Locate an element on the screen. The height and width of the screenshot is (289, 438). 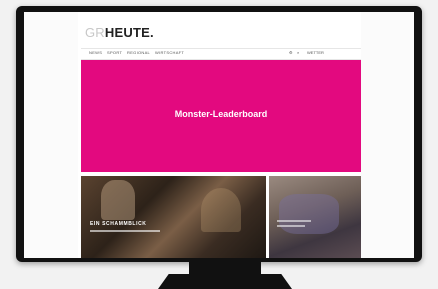
nav-item-regional: REGIONAL is located at coordinates (138, 52).